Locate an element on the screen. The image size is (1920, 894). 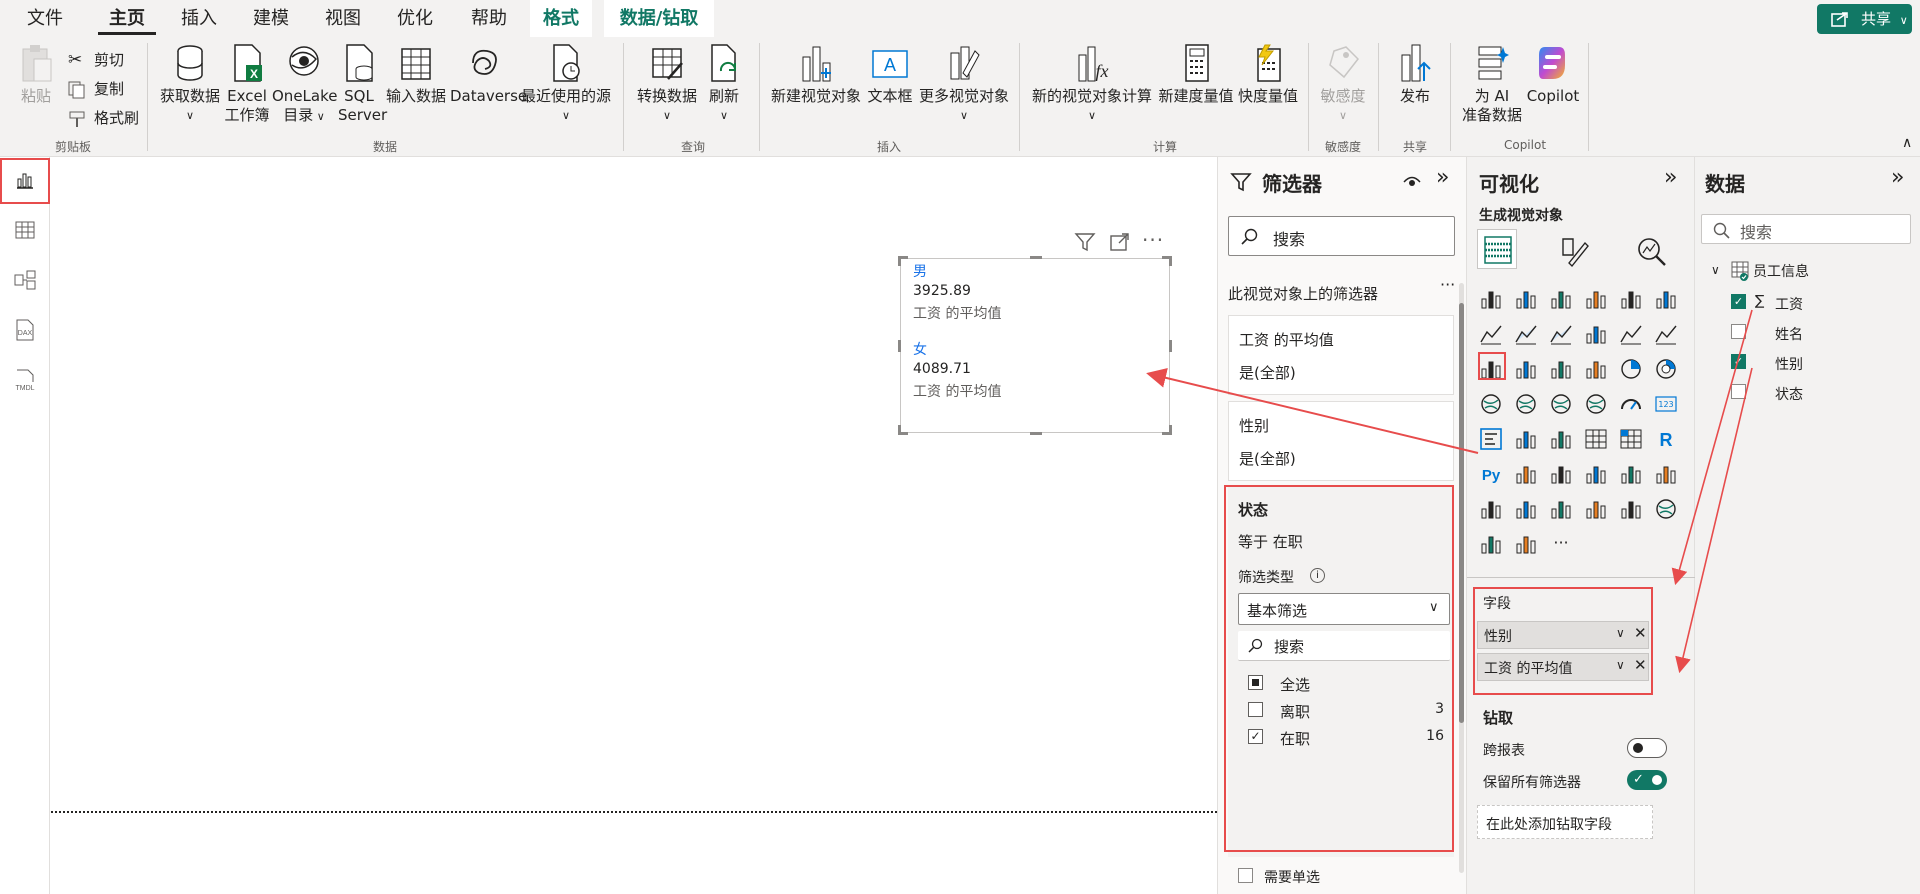
collapse-ribbon-icon: ∧ is located at coordinates (1907, 143).